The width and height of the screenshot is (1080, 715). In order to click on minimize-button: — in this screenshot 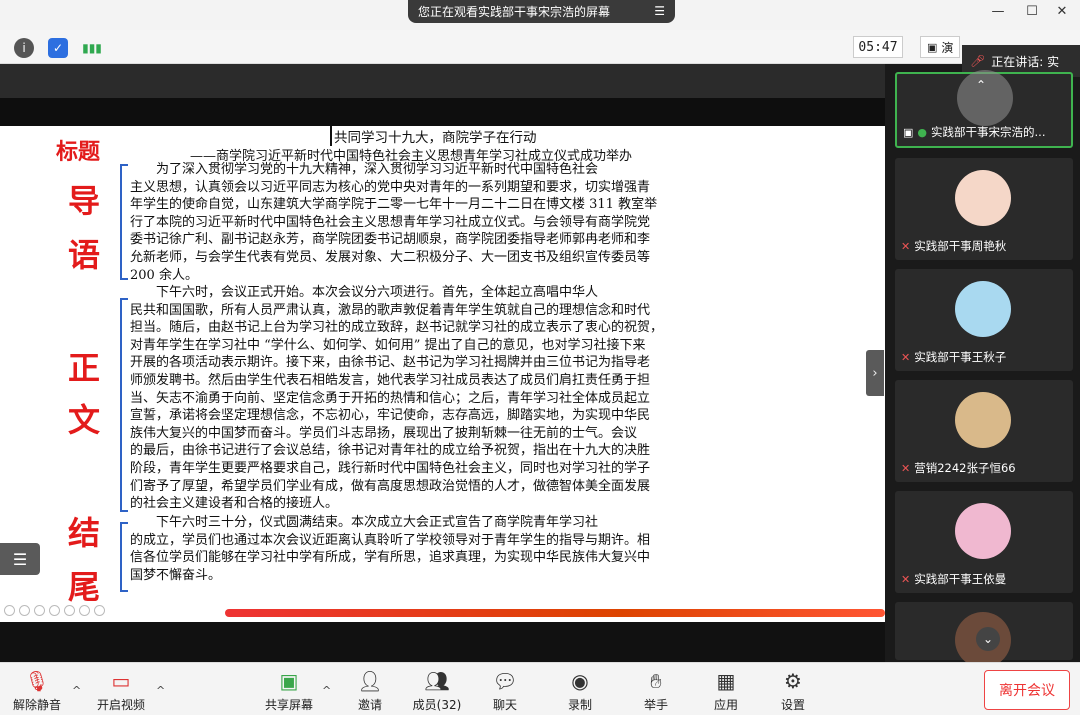, I will do `click(998, 11)`.